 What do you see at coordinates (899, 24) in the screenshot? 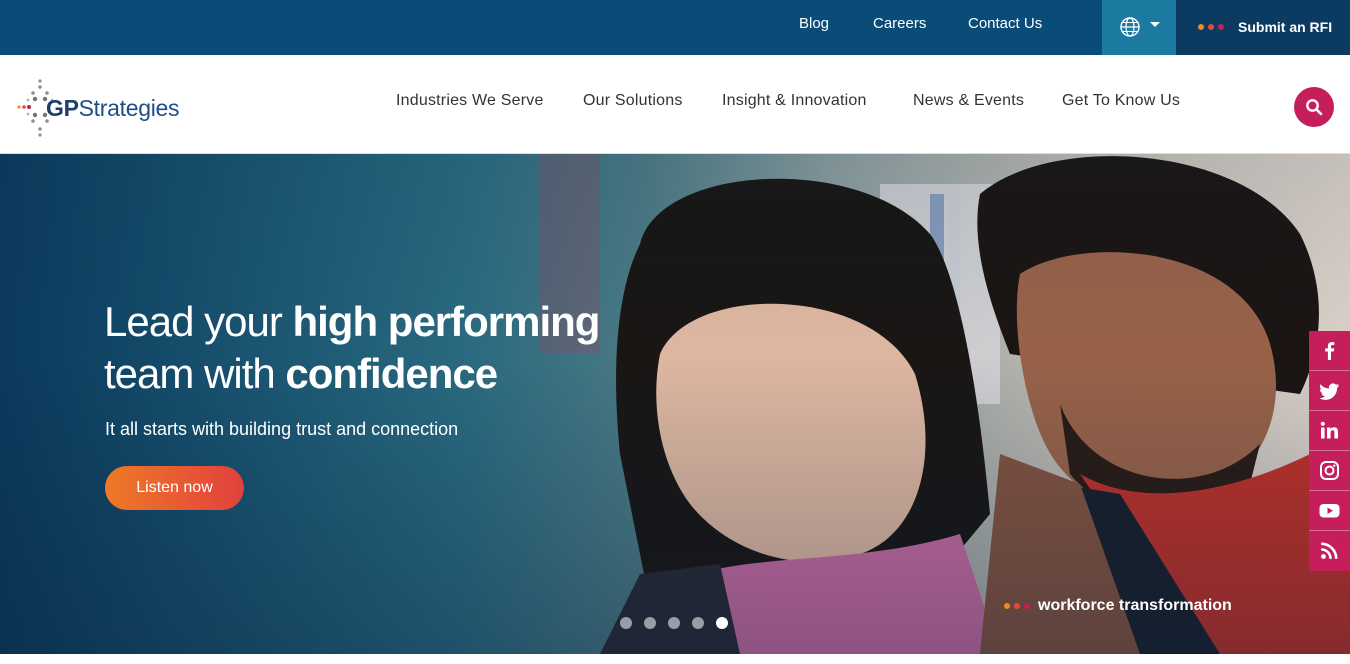
I see `careers-link: Careers` at bounding box center [899, 24].